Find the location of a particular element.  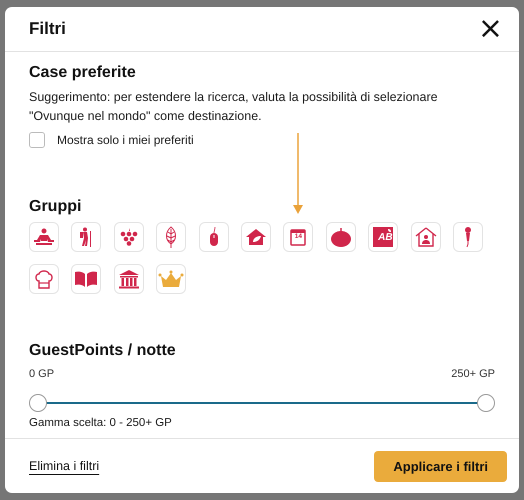

museum-icon is located at coordinates (129, 279).